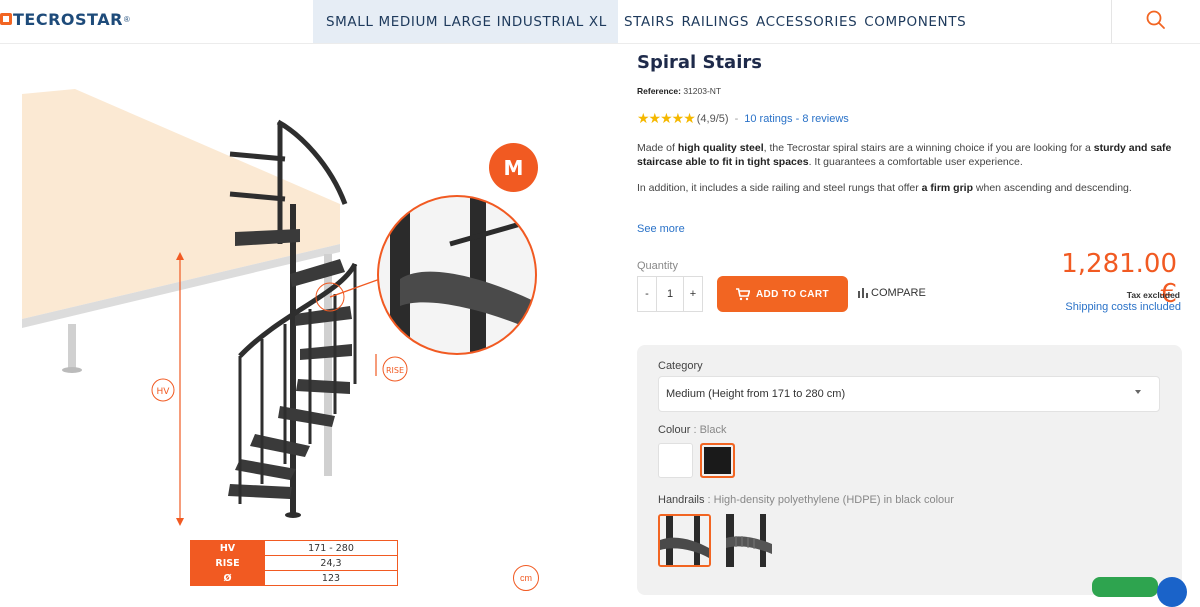 The height and width of the screenshot is (607, 1200). I want to click on center-pole, so click(293, 359).